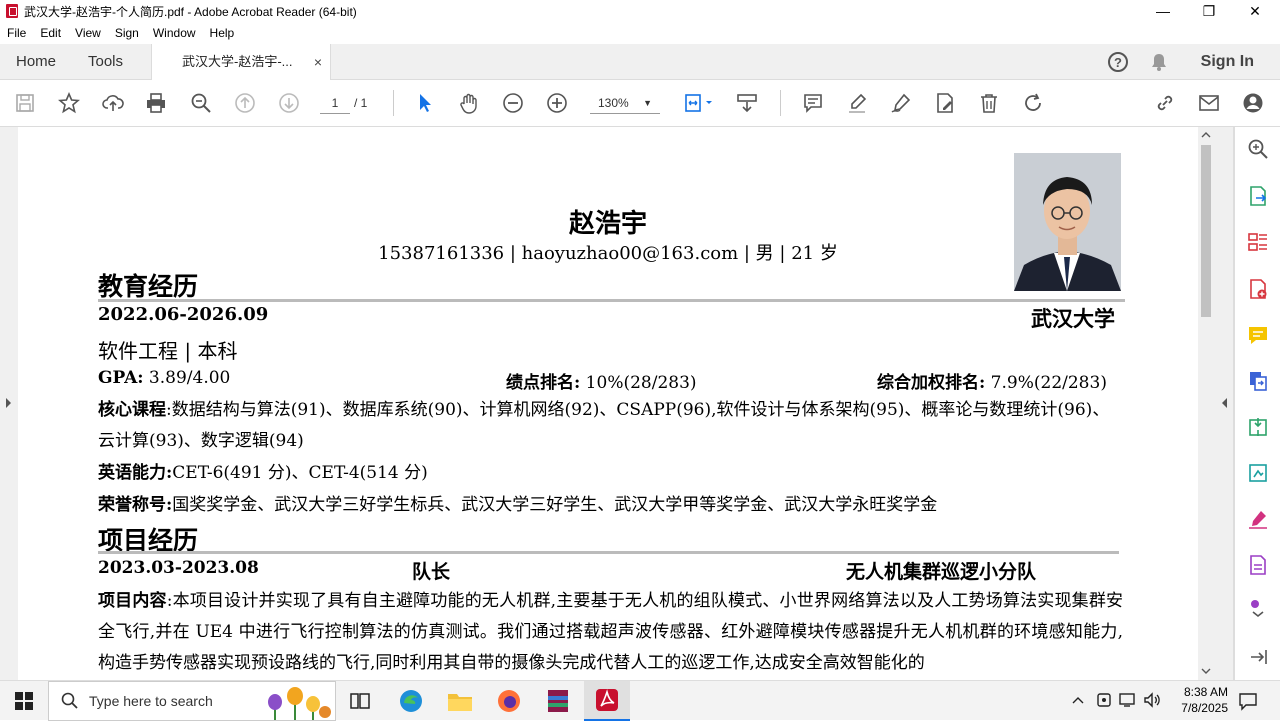  What do you see at coordinates (25, 103) in the screenshot?
I see `save-icon` at bounding box center [25, 103].